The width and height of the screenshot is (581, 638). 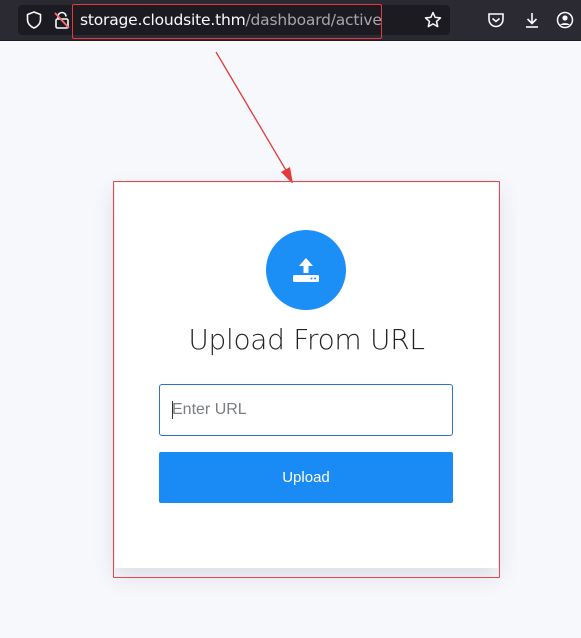 I want to click on account-icon, so click(x=565, y=20).